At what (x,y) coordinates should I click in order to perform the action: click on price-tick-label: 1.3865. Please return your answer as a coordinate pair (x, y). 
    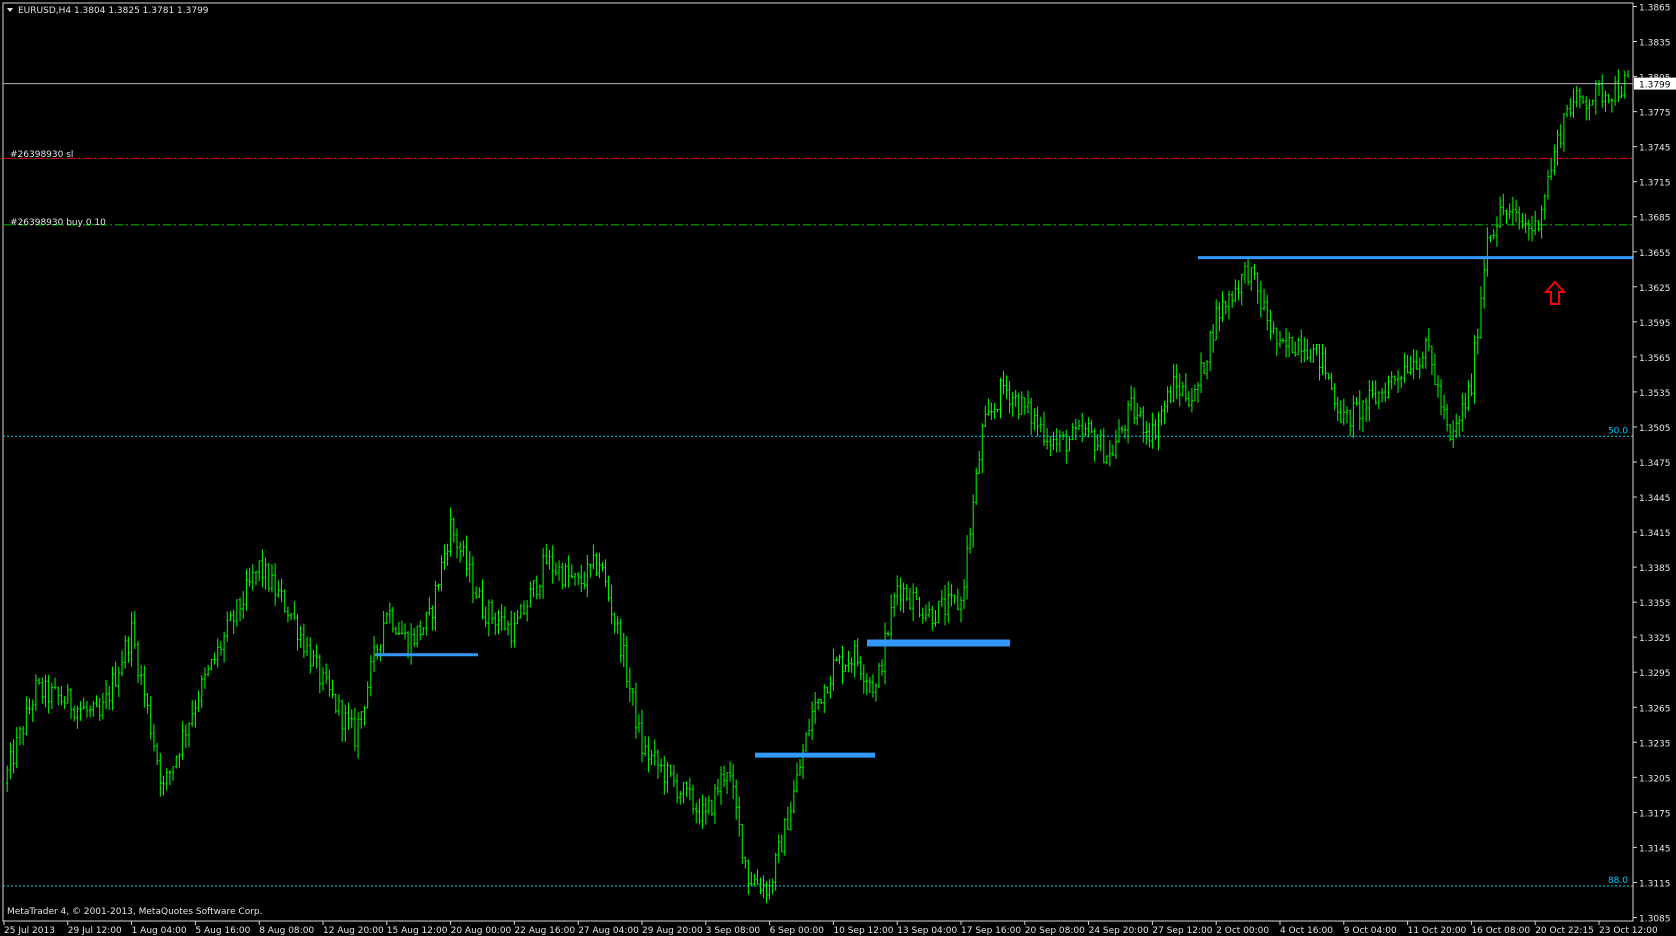
    Looking at the image, I should click on (1655, 9).